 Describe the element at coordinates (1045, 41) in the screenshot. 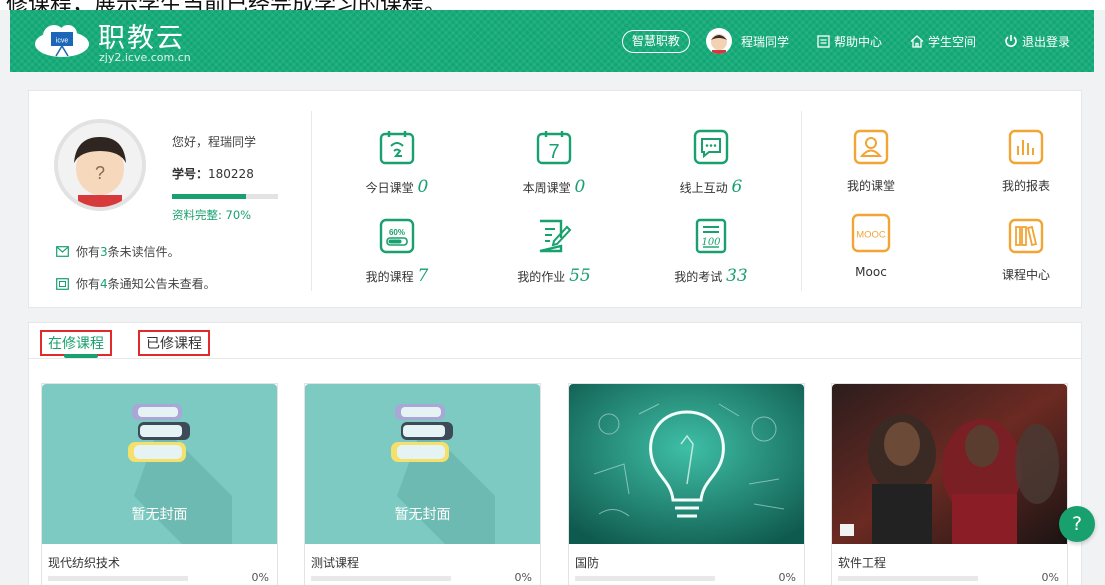

I see `logout-label: 退出登录` at that location.